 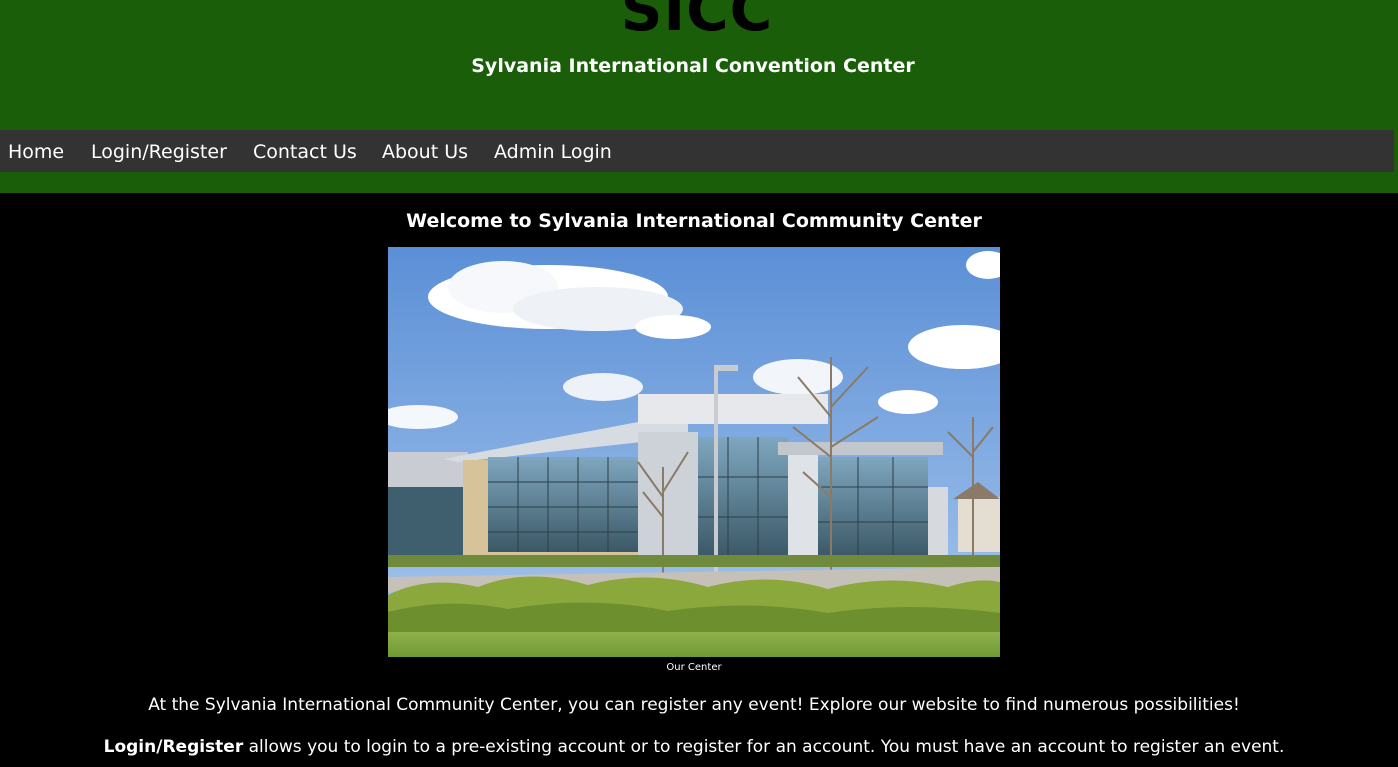 What do you see at coordinates (159, 151) in the screenshot?
I see `nav-login-register-link: Login/Register` at bounding box center [159, 151].